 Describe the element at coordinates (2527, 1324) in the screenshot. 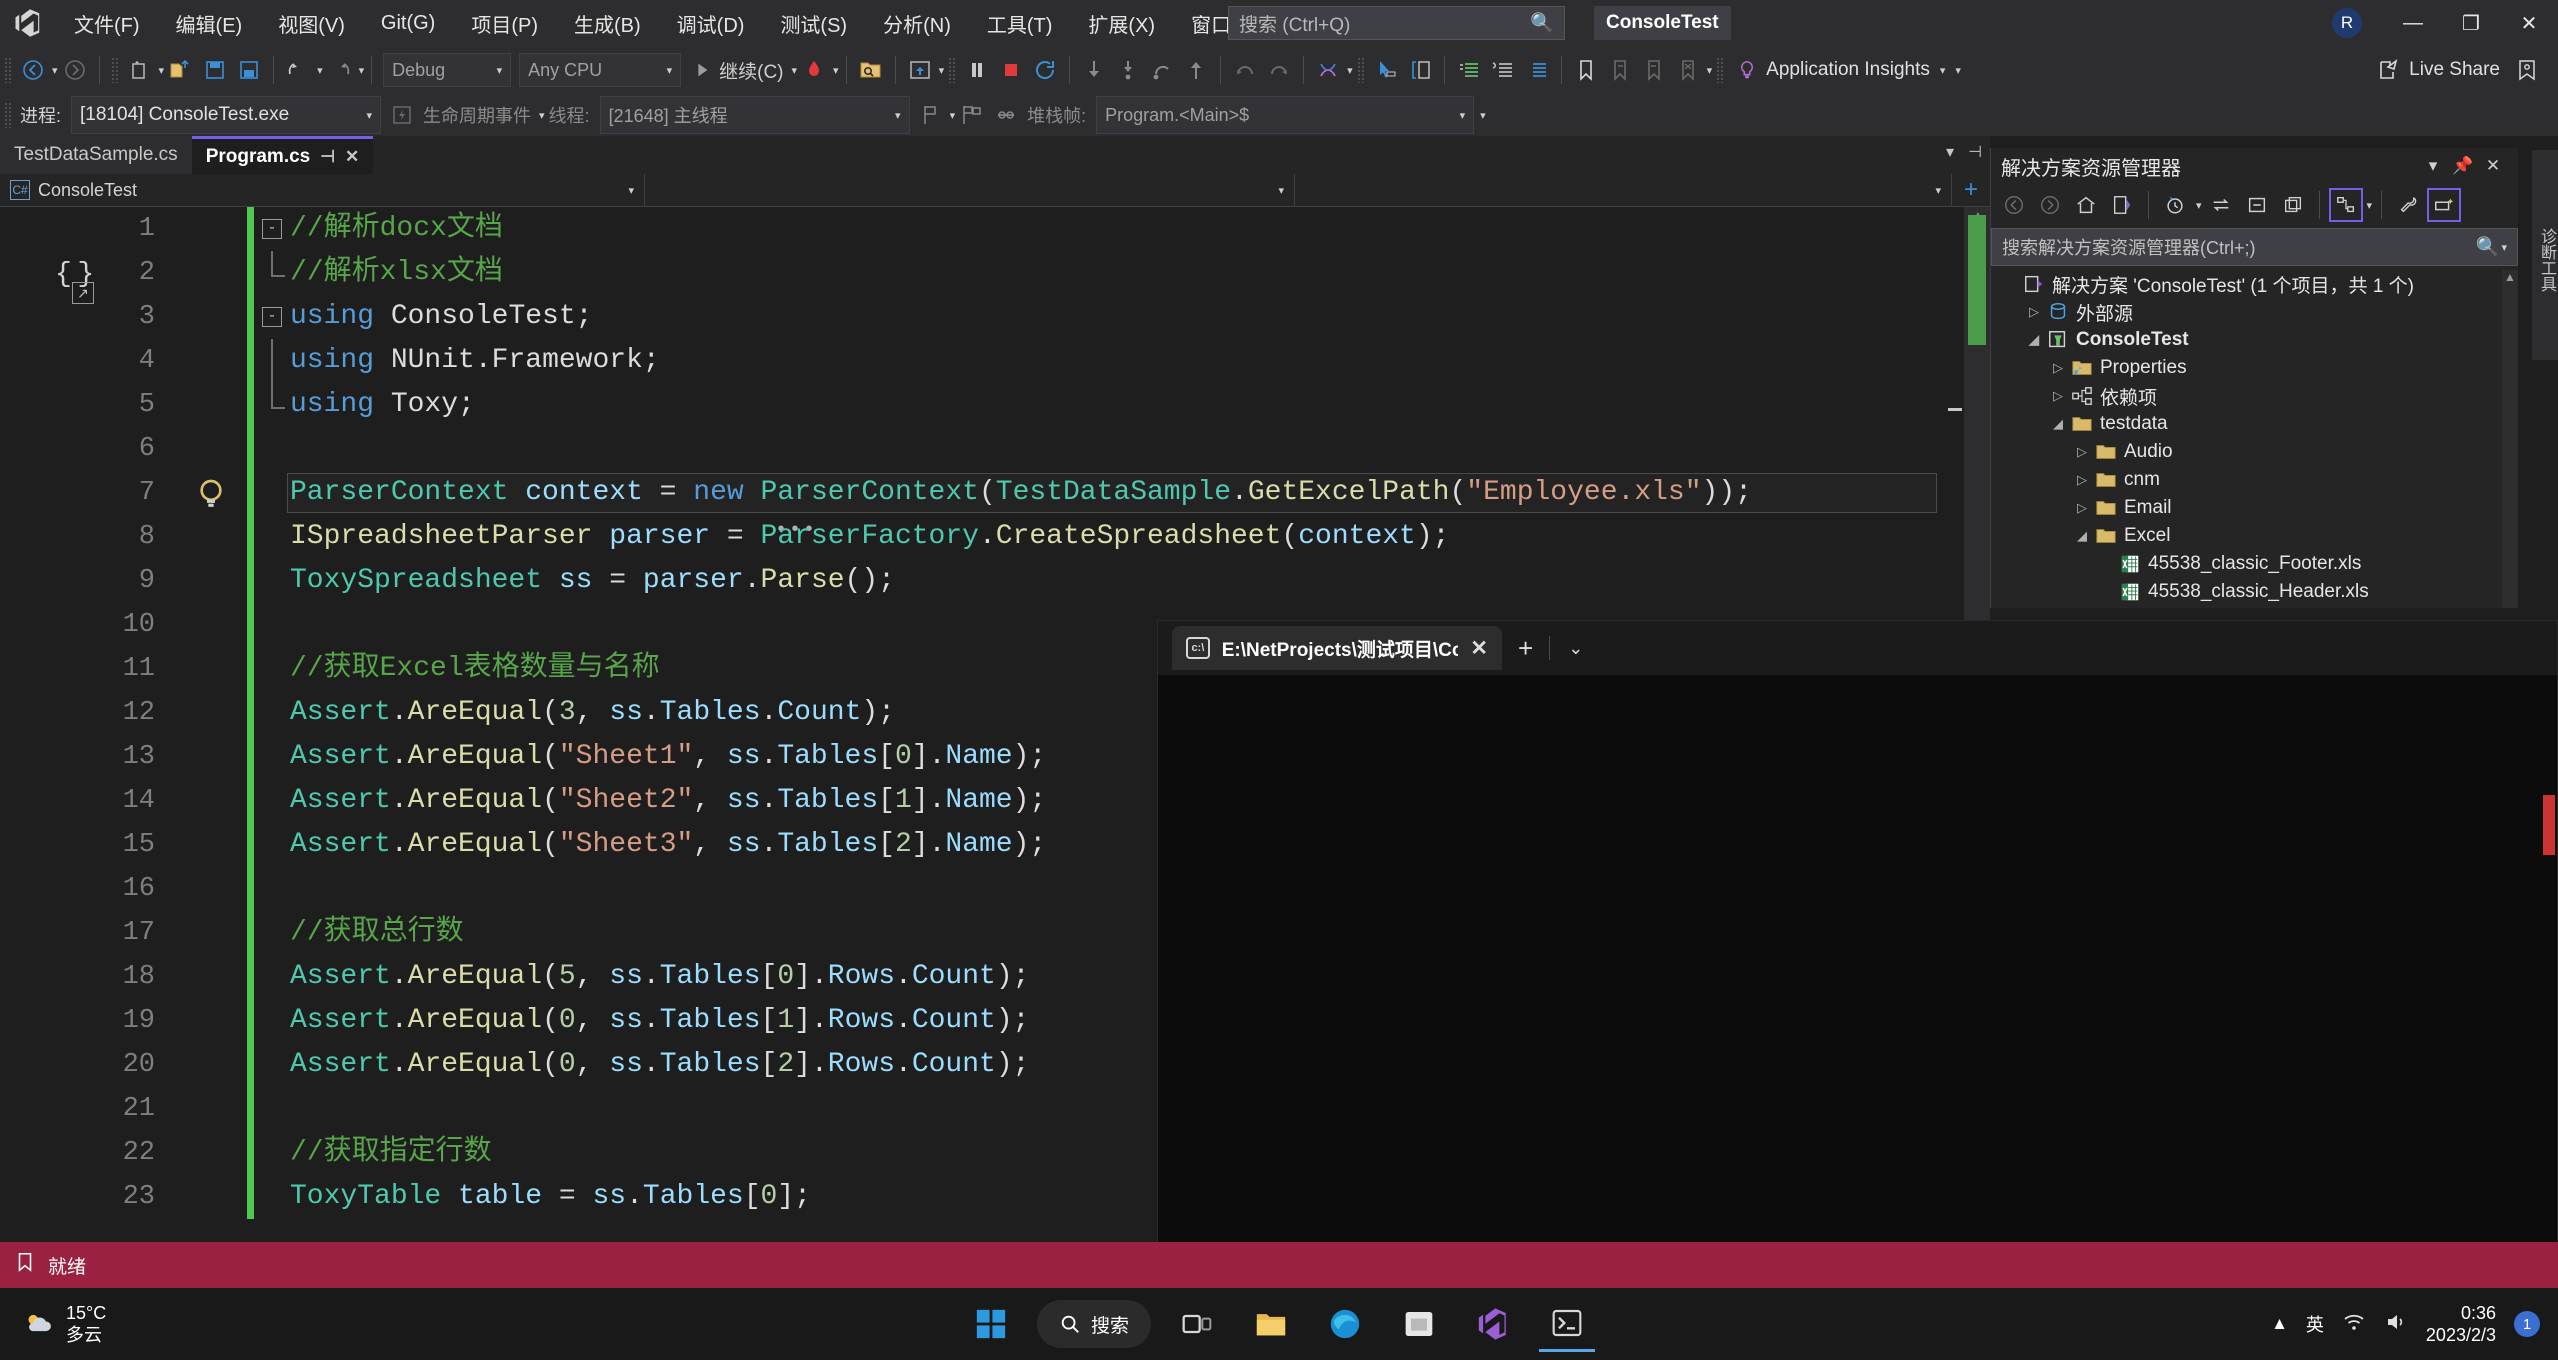

I see `notification-badge: 1` at that location.